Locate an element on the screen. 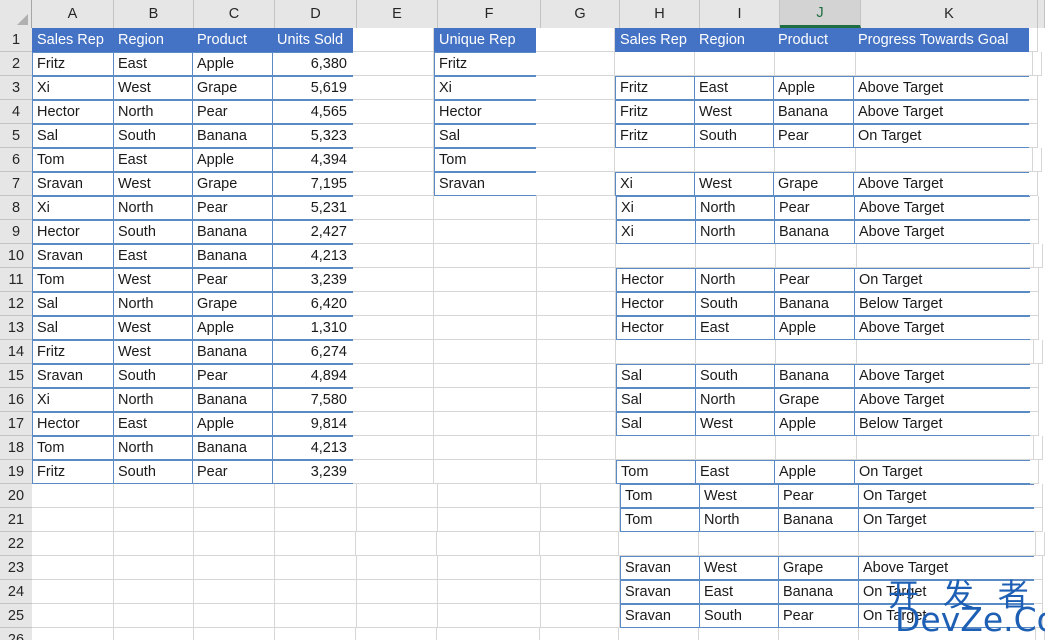 The width and height of the screenshot is (1045, 640). cell-K12: Below Target is located at coordinates (942, 304).